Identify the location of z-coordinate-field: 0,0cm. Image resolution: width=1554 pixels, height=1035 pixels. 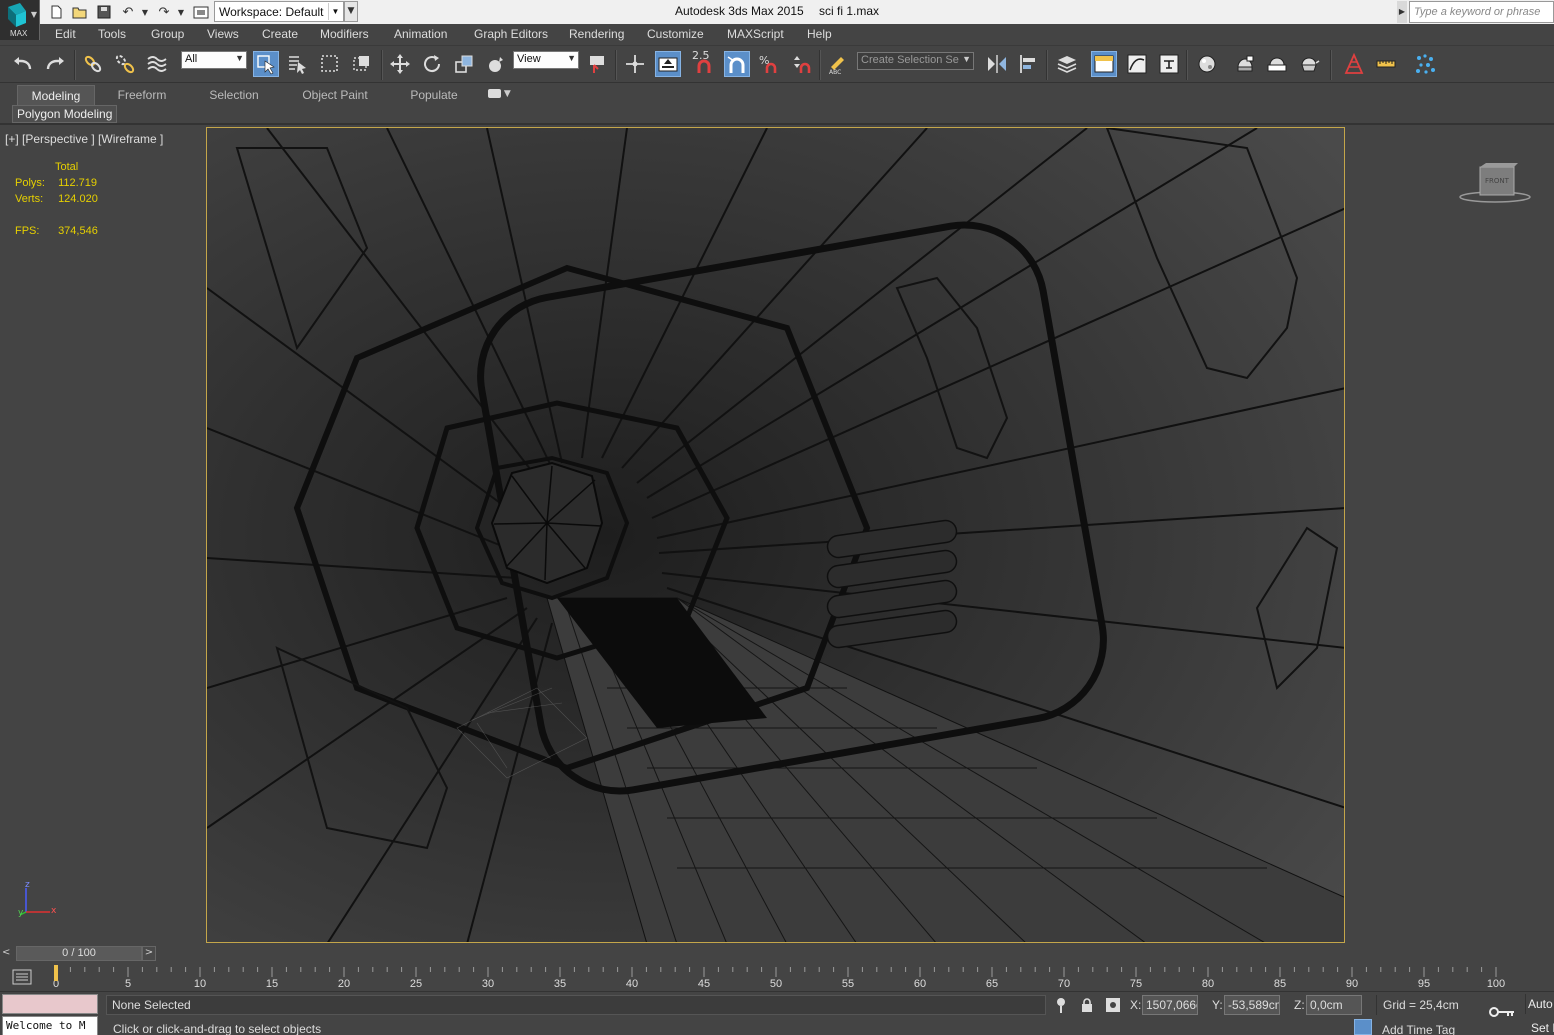
(1334, 1005).